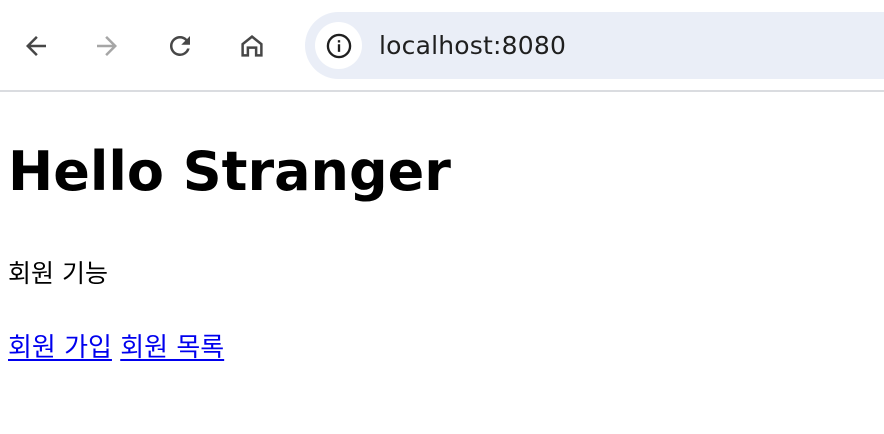 Image resolution: width=884 pixels, height=434 pixels. I want to click on info-icon, so click(338, 45).